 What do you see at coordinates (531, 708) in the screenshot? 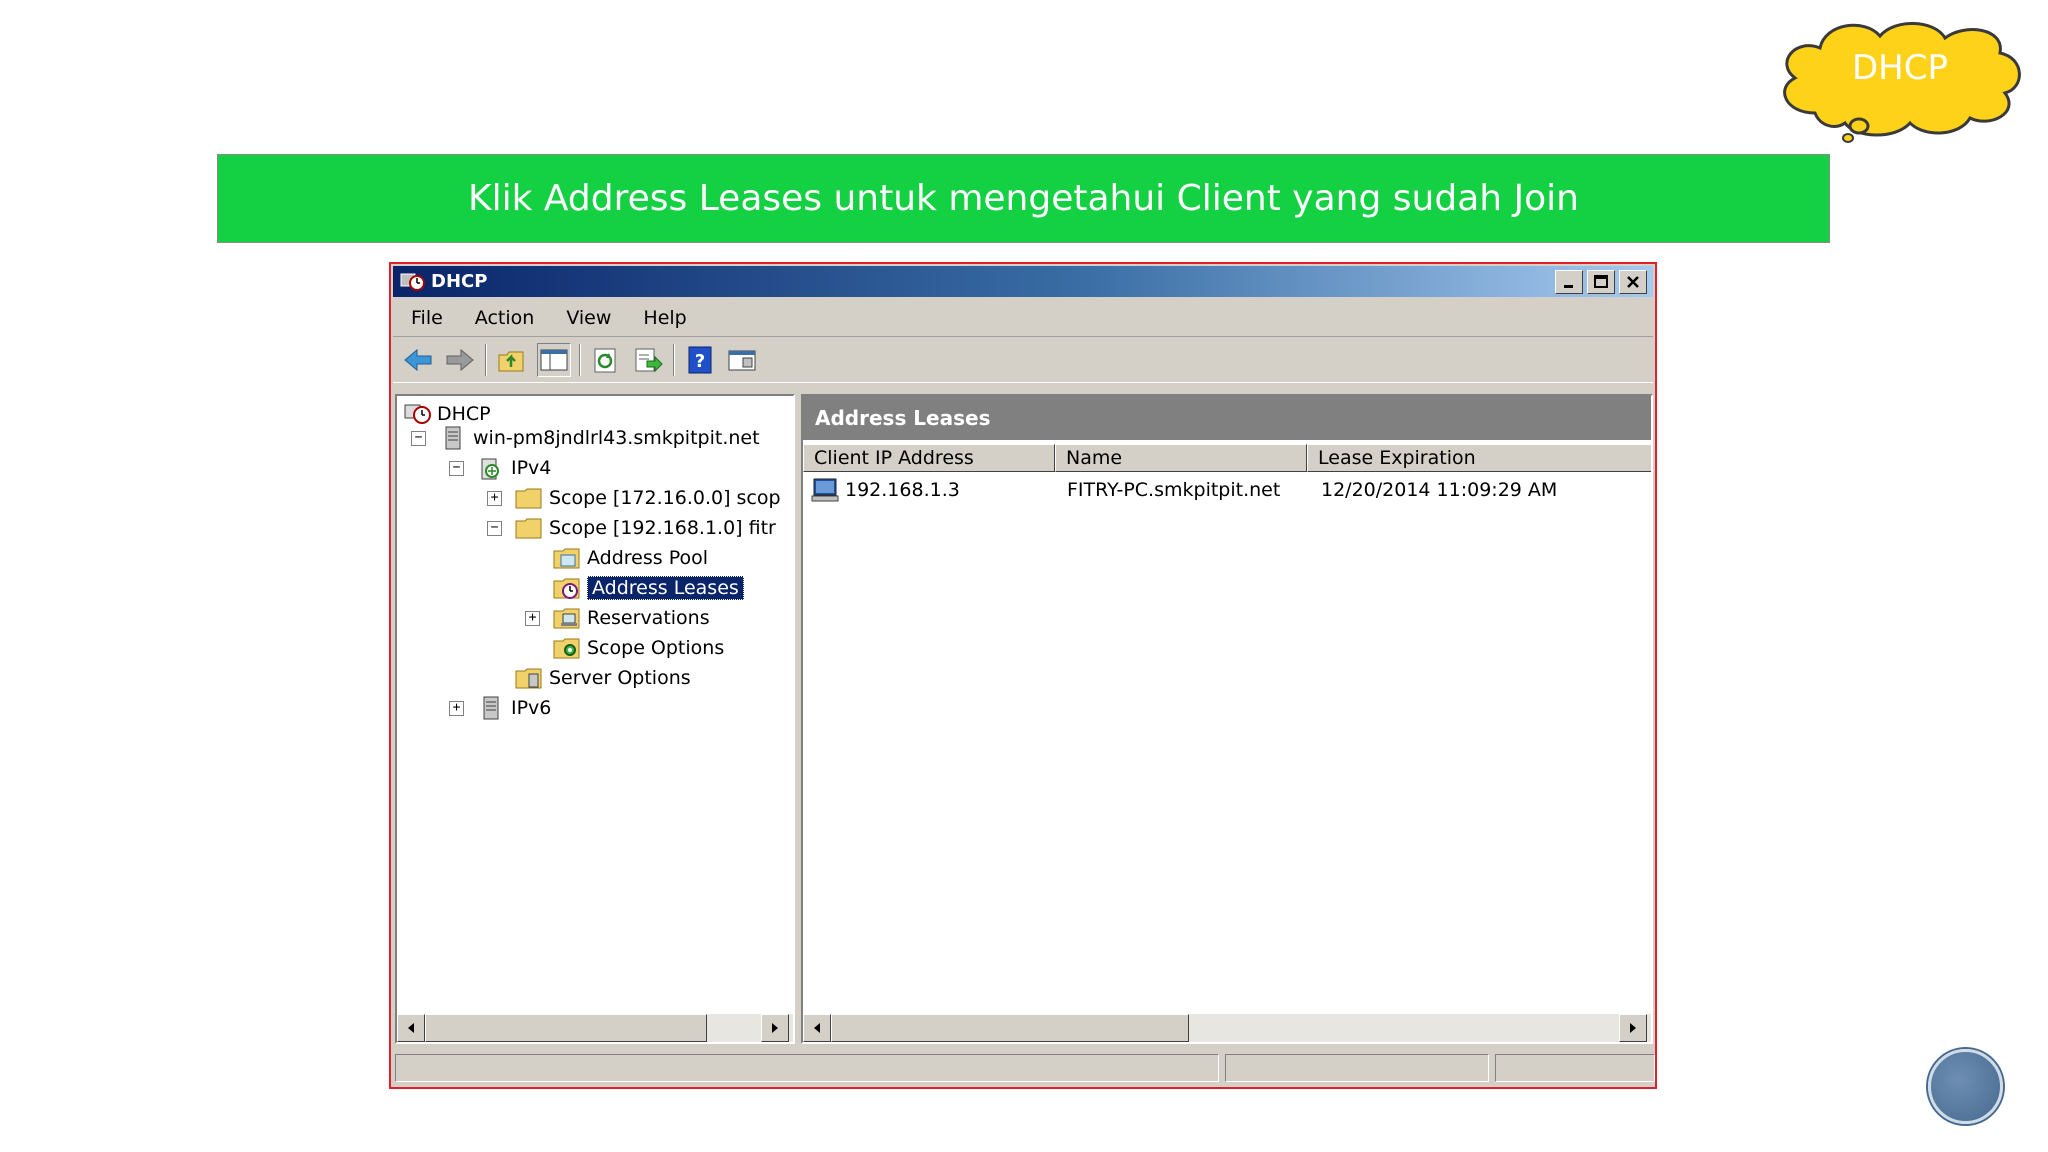
I see `tree-label: IPv6` at bounding box center [531, 708].